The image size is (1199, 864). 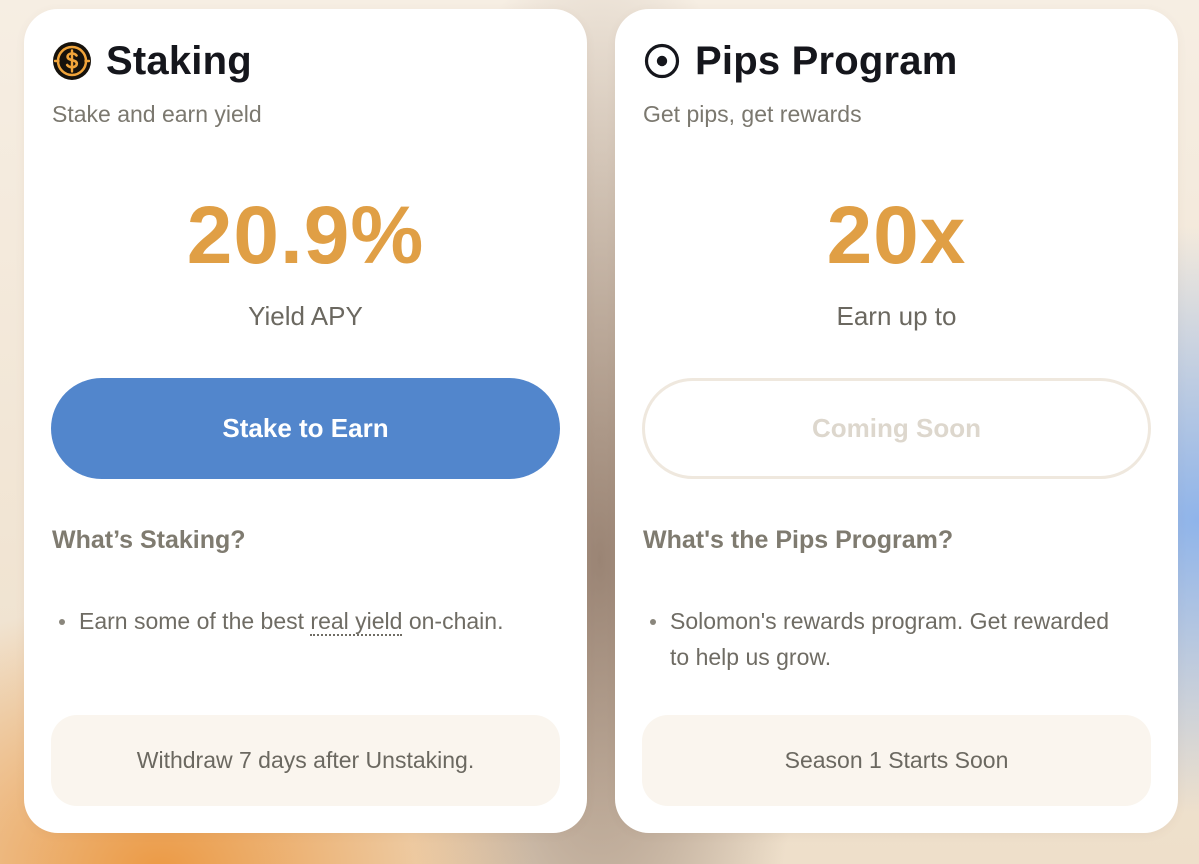 I want to click on staking-header: Staking, so click(x=152, y=61).